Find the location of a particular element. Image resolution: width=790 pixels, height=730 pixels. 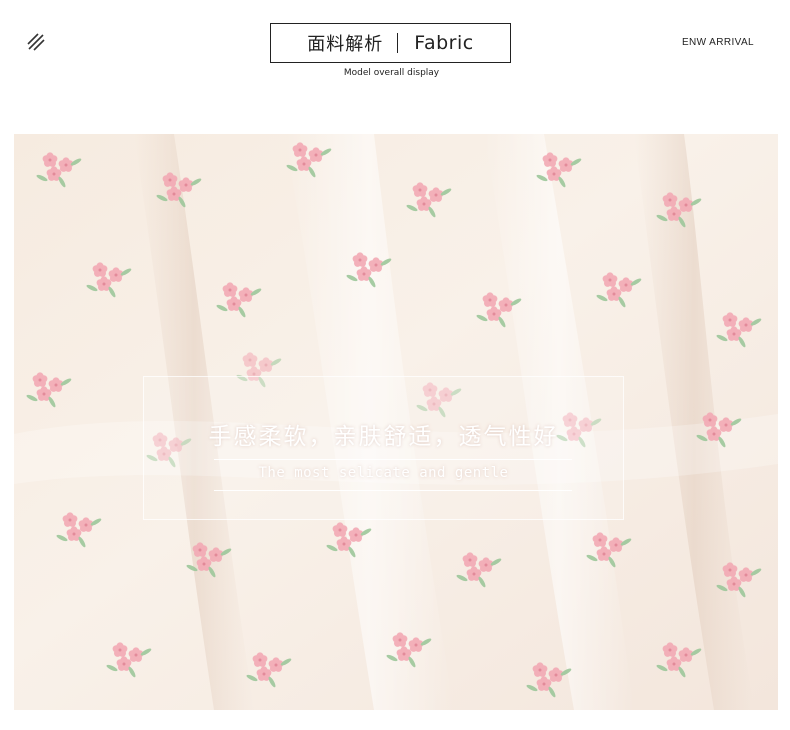

caption-divider-top is located at coordinates (393, 459).